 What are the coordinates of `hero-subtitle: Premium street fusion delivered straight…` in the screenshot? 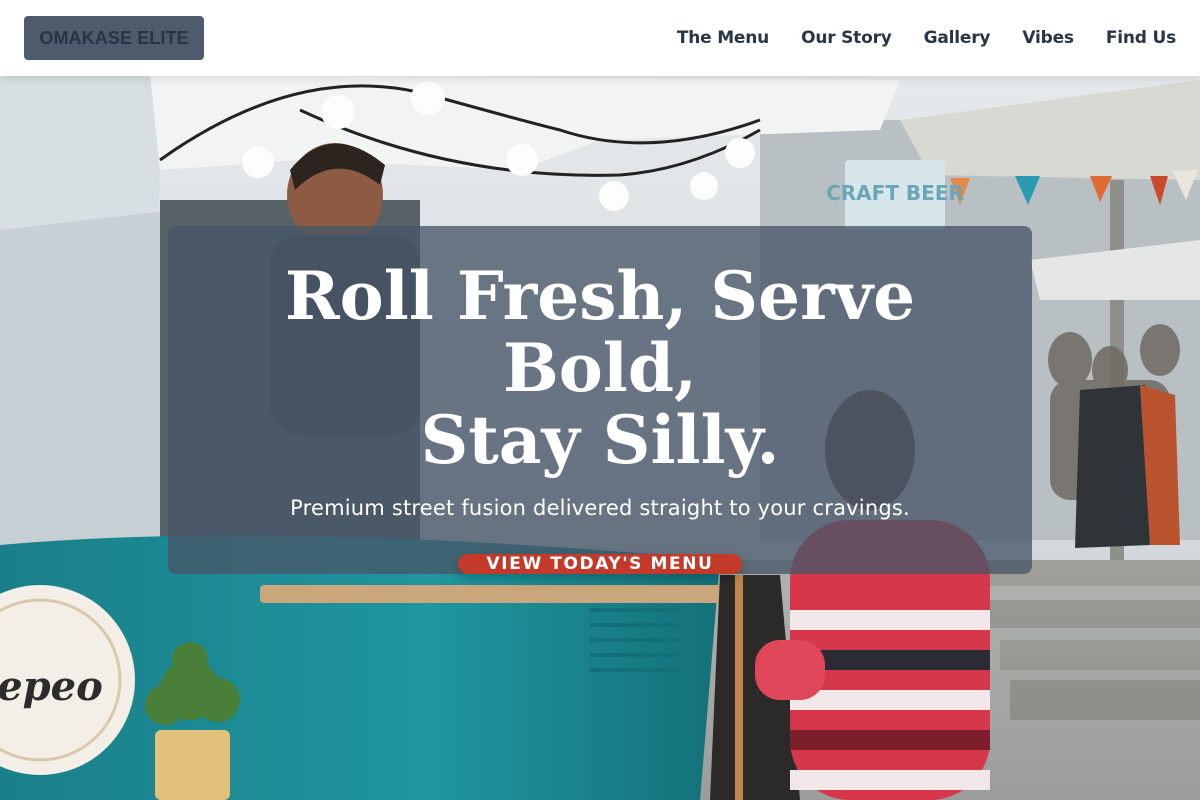 It's located at (600, 508).